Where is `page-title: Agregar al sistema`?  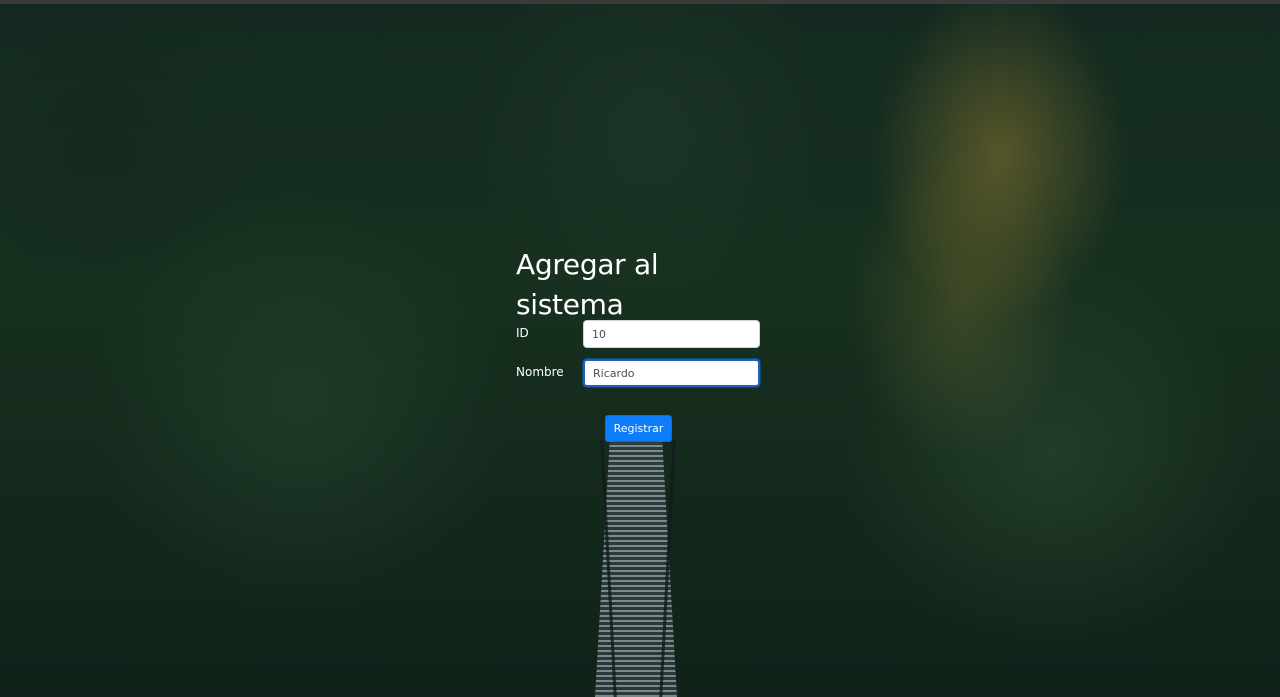
page-title: Agregar al sistema is located at coordinates (587, 284).